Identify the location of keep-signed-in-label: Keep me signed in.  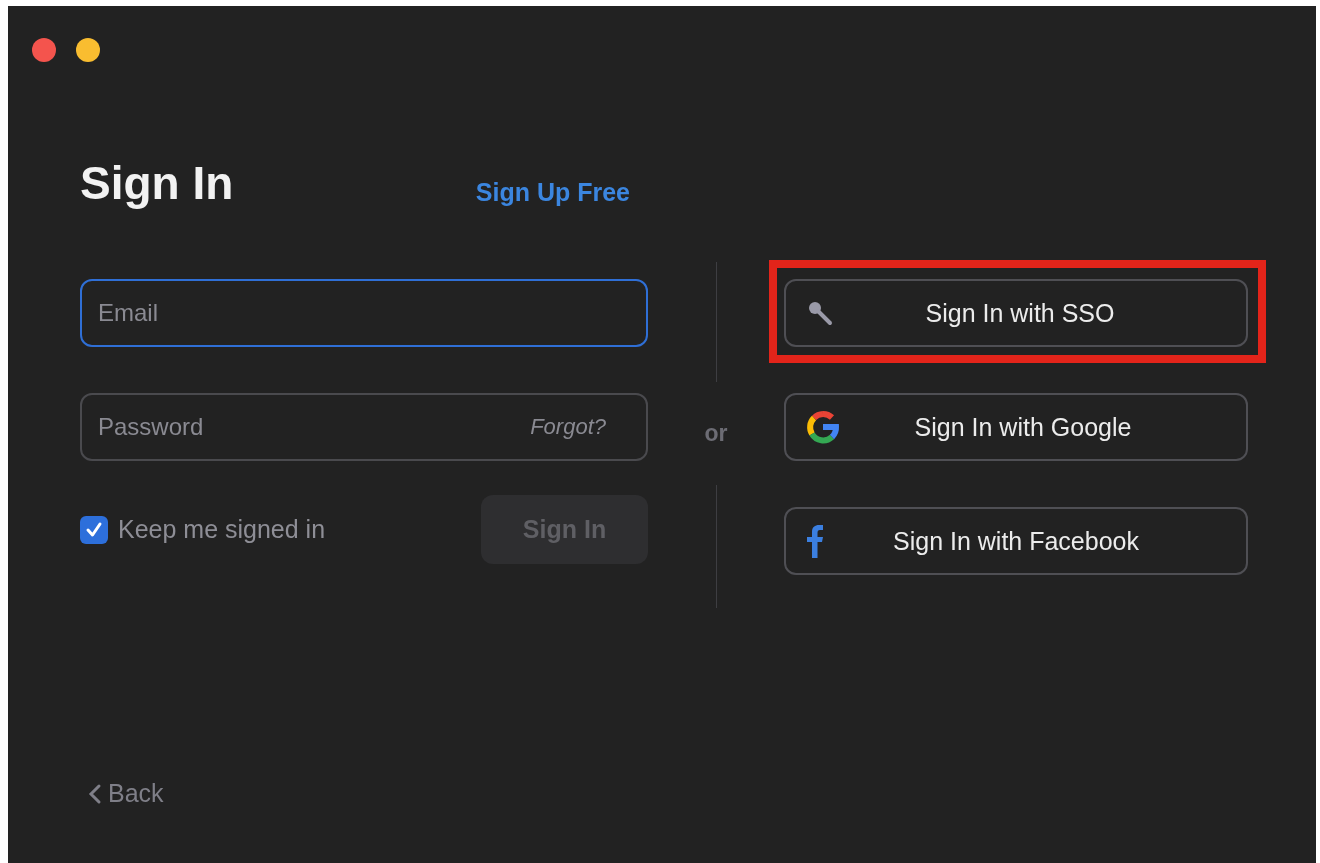
(222, 529).